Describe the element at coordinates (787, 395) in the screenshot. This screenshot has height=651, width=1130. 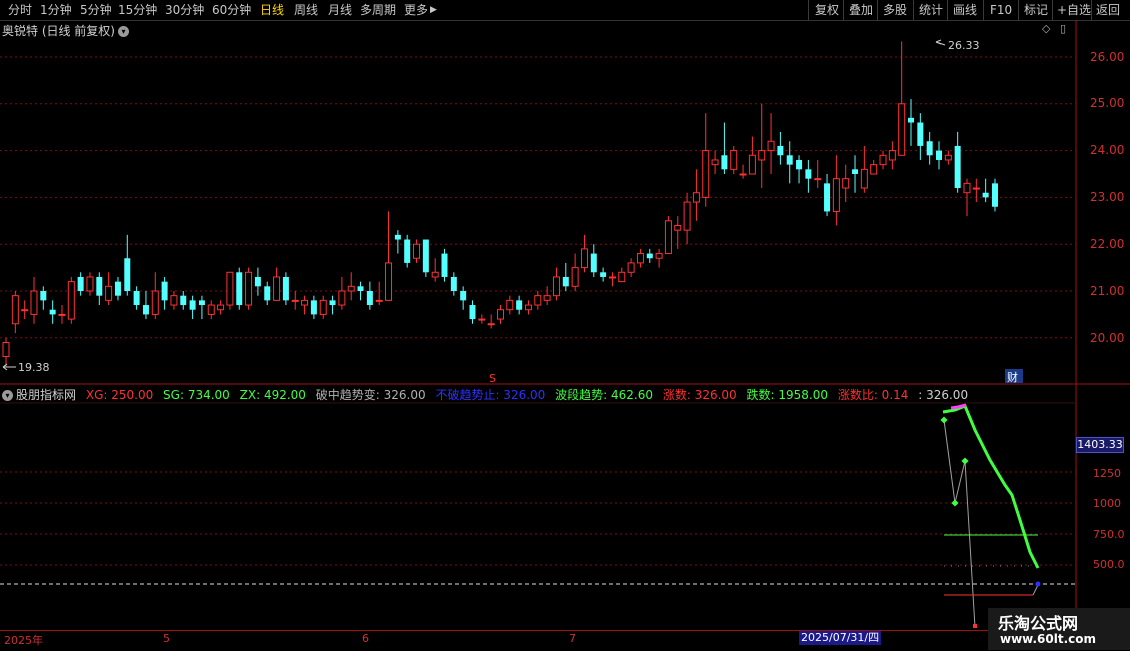
I see `indicator-value-ds: 跌数: 1958.00` at that location.